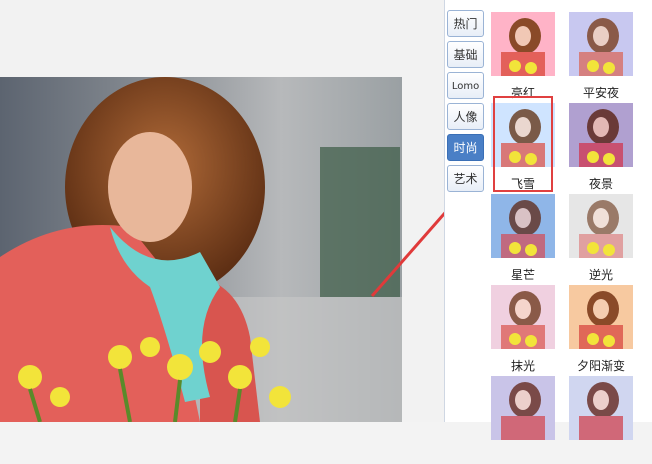 The image size is (652, 464). I want to click on selection-highlight, so click(523, 144).